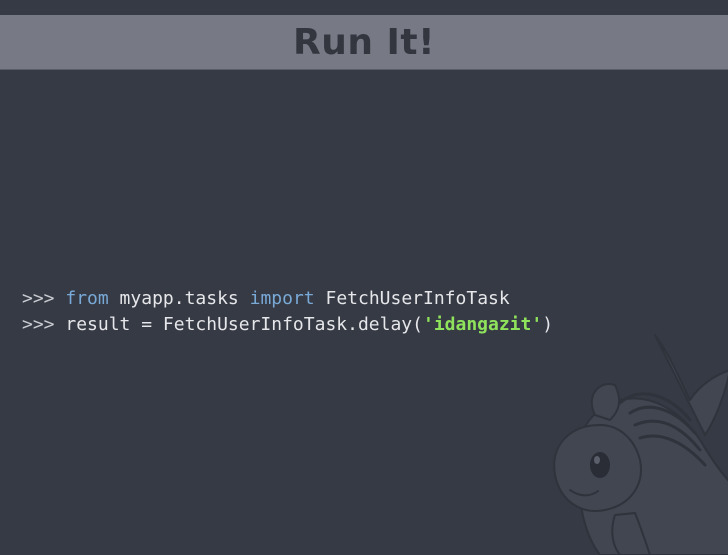  What do you see at coordinates (87, 298) in the screenshot?
I see `keyword-from: from` at bounding box center [87, 298].